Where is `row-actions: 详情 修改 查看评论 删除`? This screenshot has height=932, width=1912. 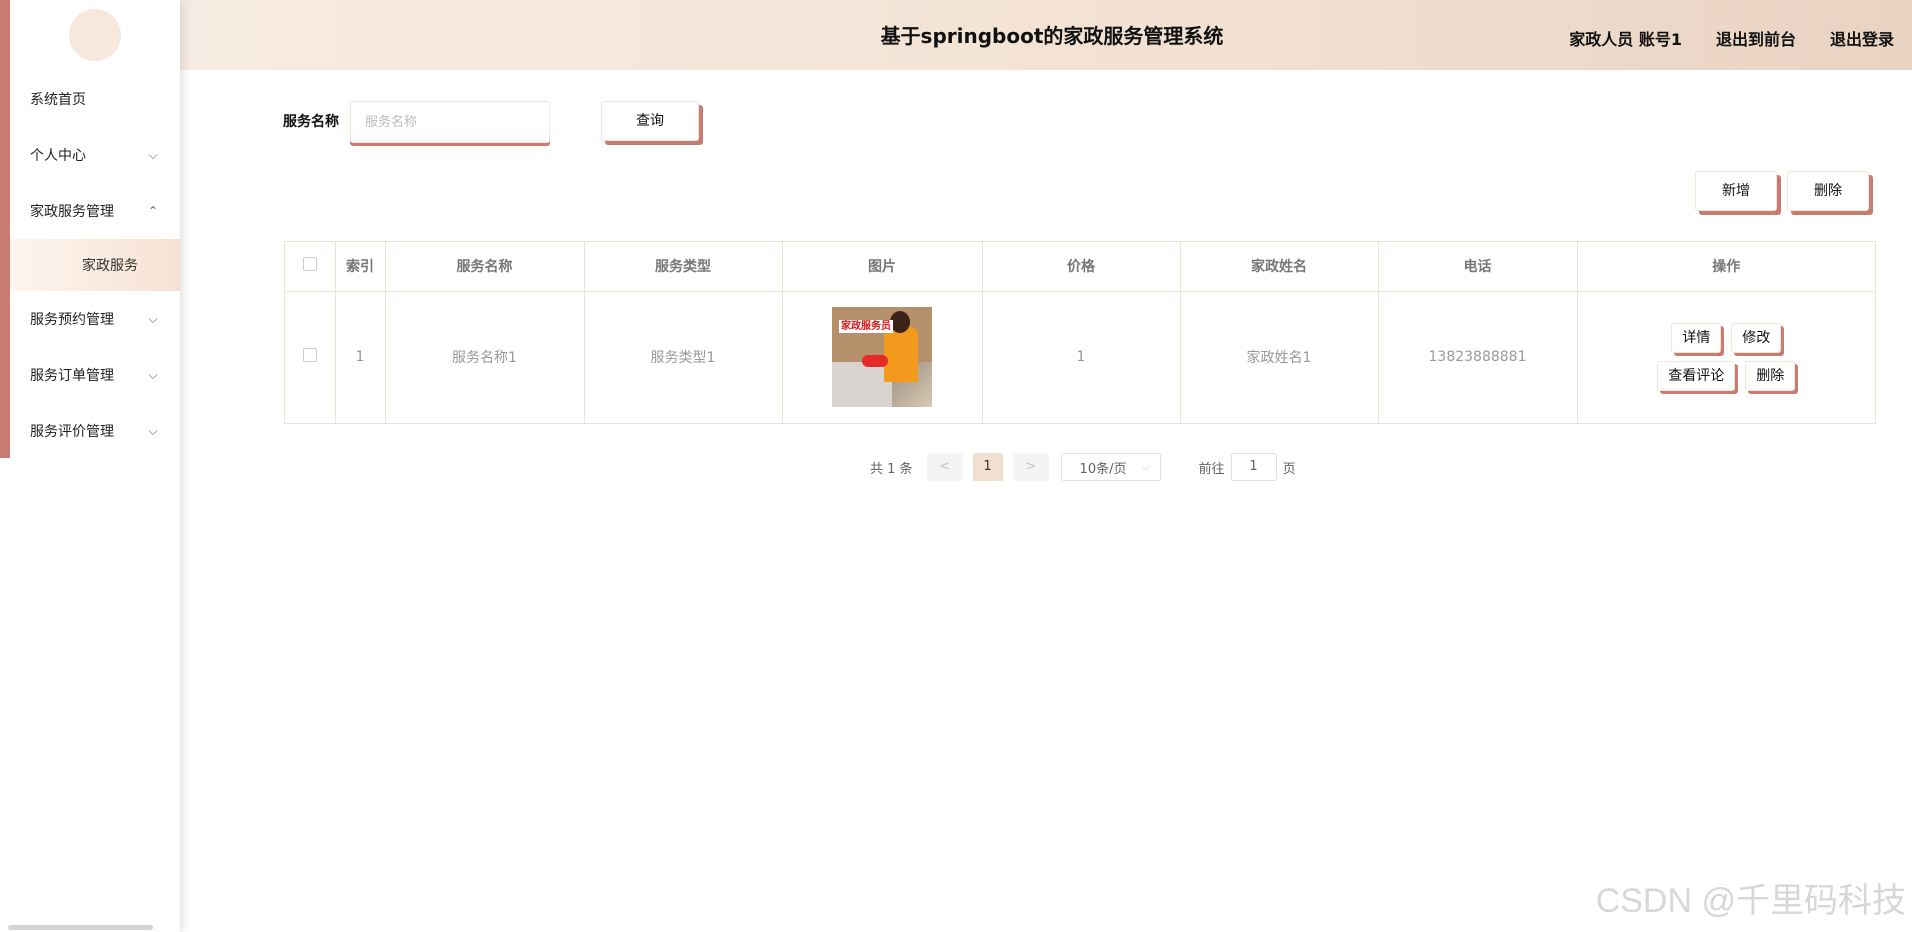 row-actions: 详情 修改 查看评论 删除 is located at coordinates (1727, 357).